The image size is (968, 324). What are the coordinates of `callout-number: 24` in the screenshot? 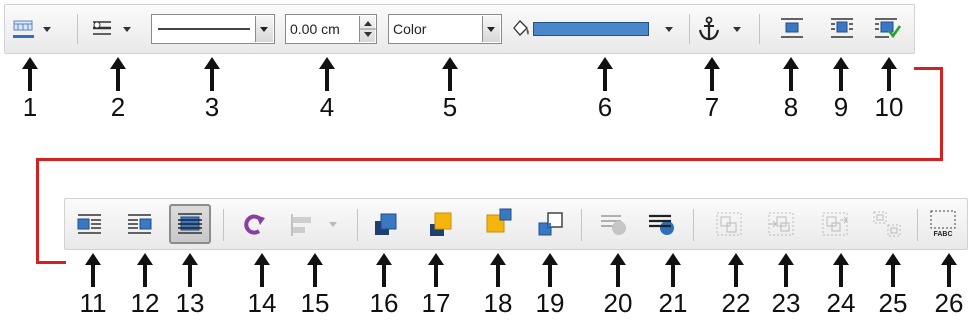 It's located at (841, 303).